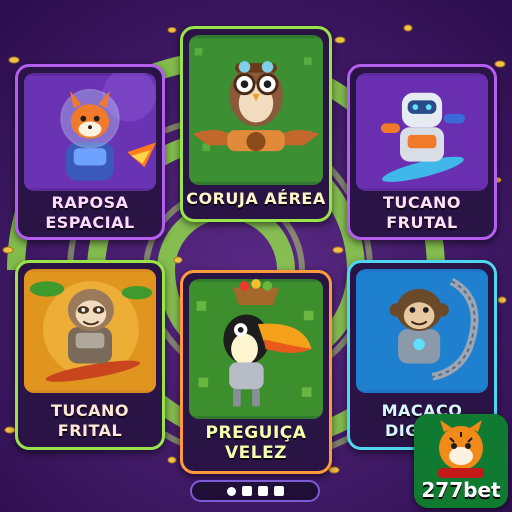 This screenshot has height=512, width=512. I want to click on game-card-preguica-velez: PREGUIÇA VELEZ, so click(256, 372).